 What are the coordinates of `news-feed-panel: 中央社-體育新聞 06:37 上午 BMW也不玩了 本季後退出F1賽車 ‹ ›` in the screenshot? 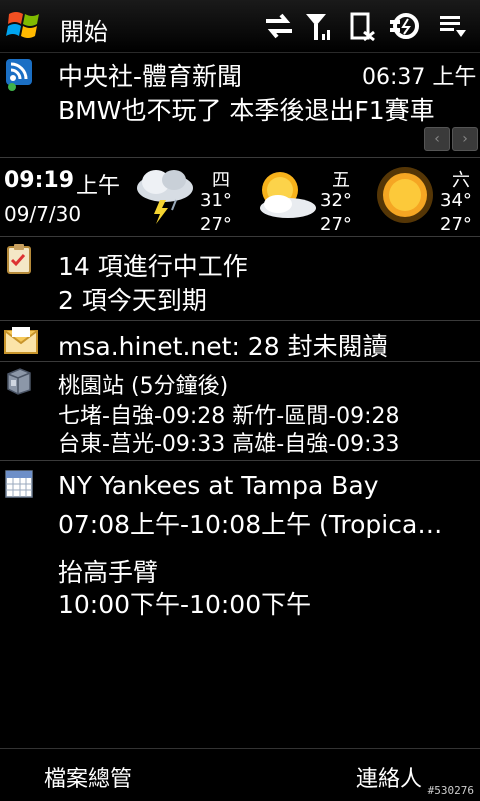 It's located at (240, 105).